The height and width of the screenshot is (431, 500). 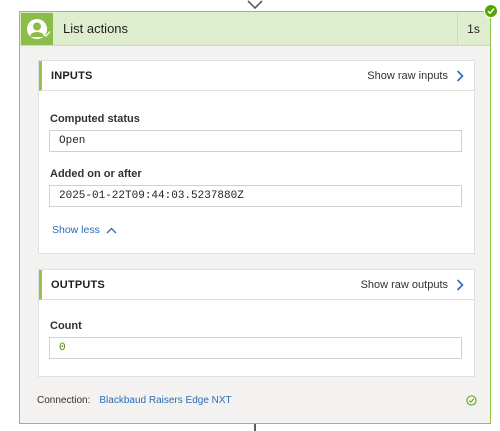 I want to click on show-raw-outputs-link: Show raw outputs, so click(x=412, y=285).